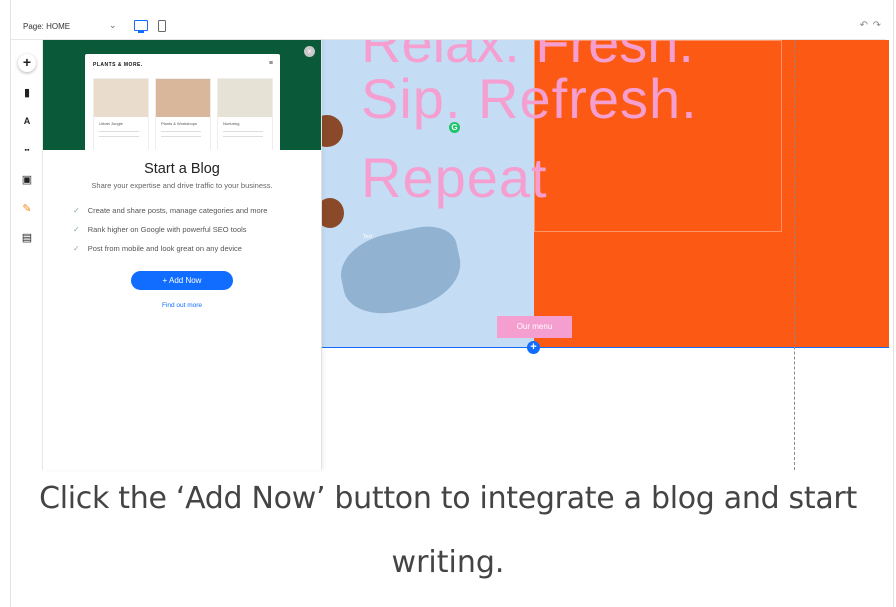 This screenshot has height=607, width=896. I want to click on hamburger-icon: ≡, so click(270, 63).